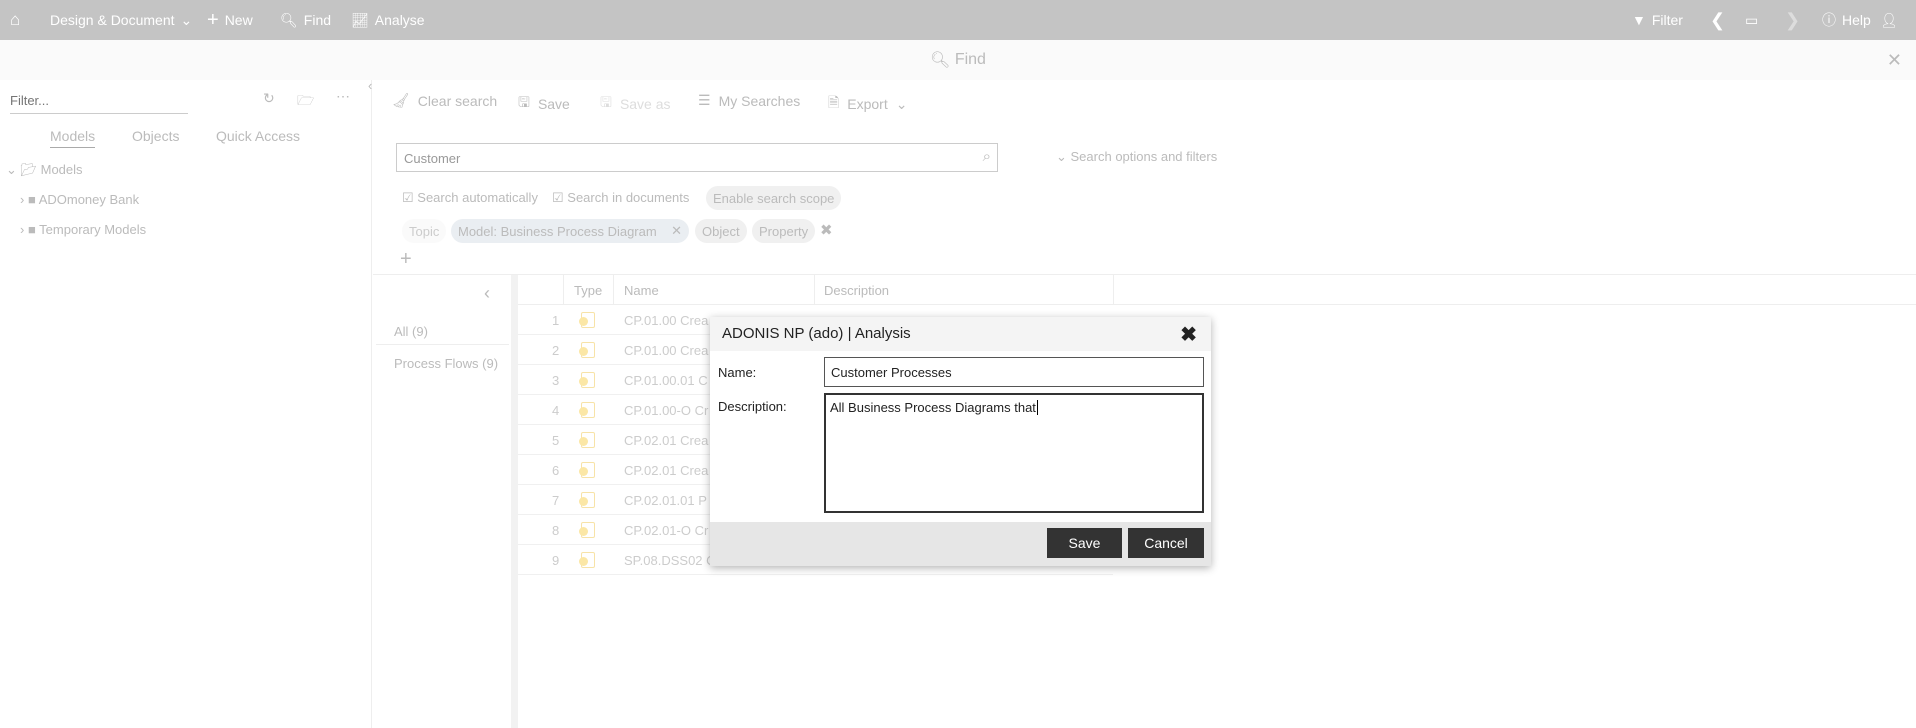 The width and height of the screenshot is (1916, 728). I want to click on chart-icon: 📈︎, so click(360, 19).